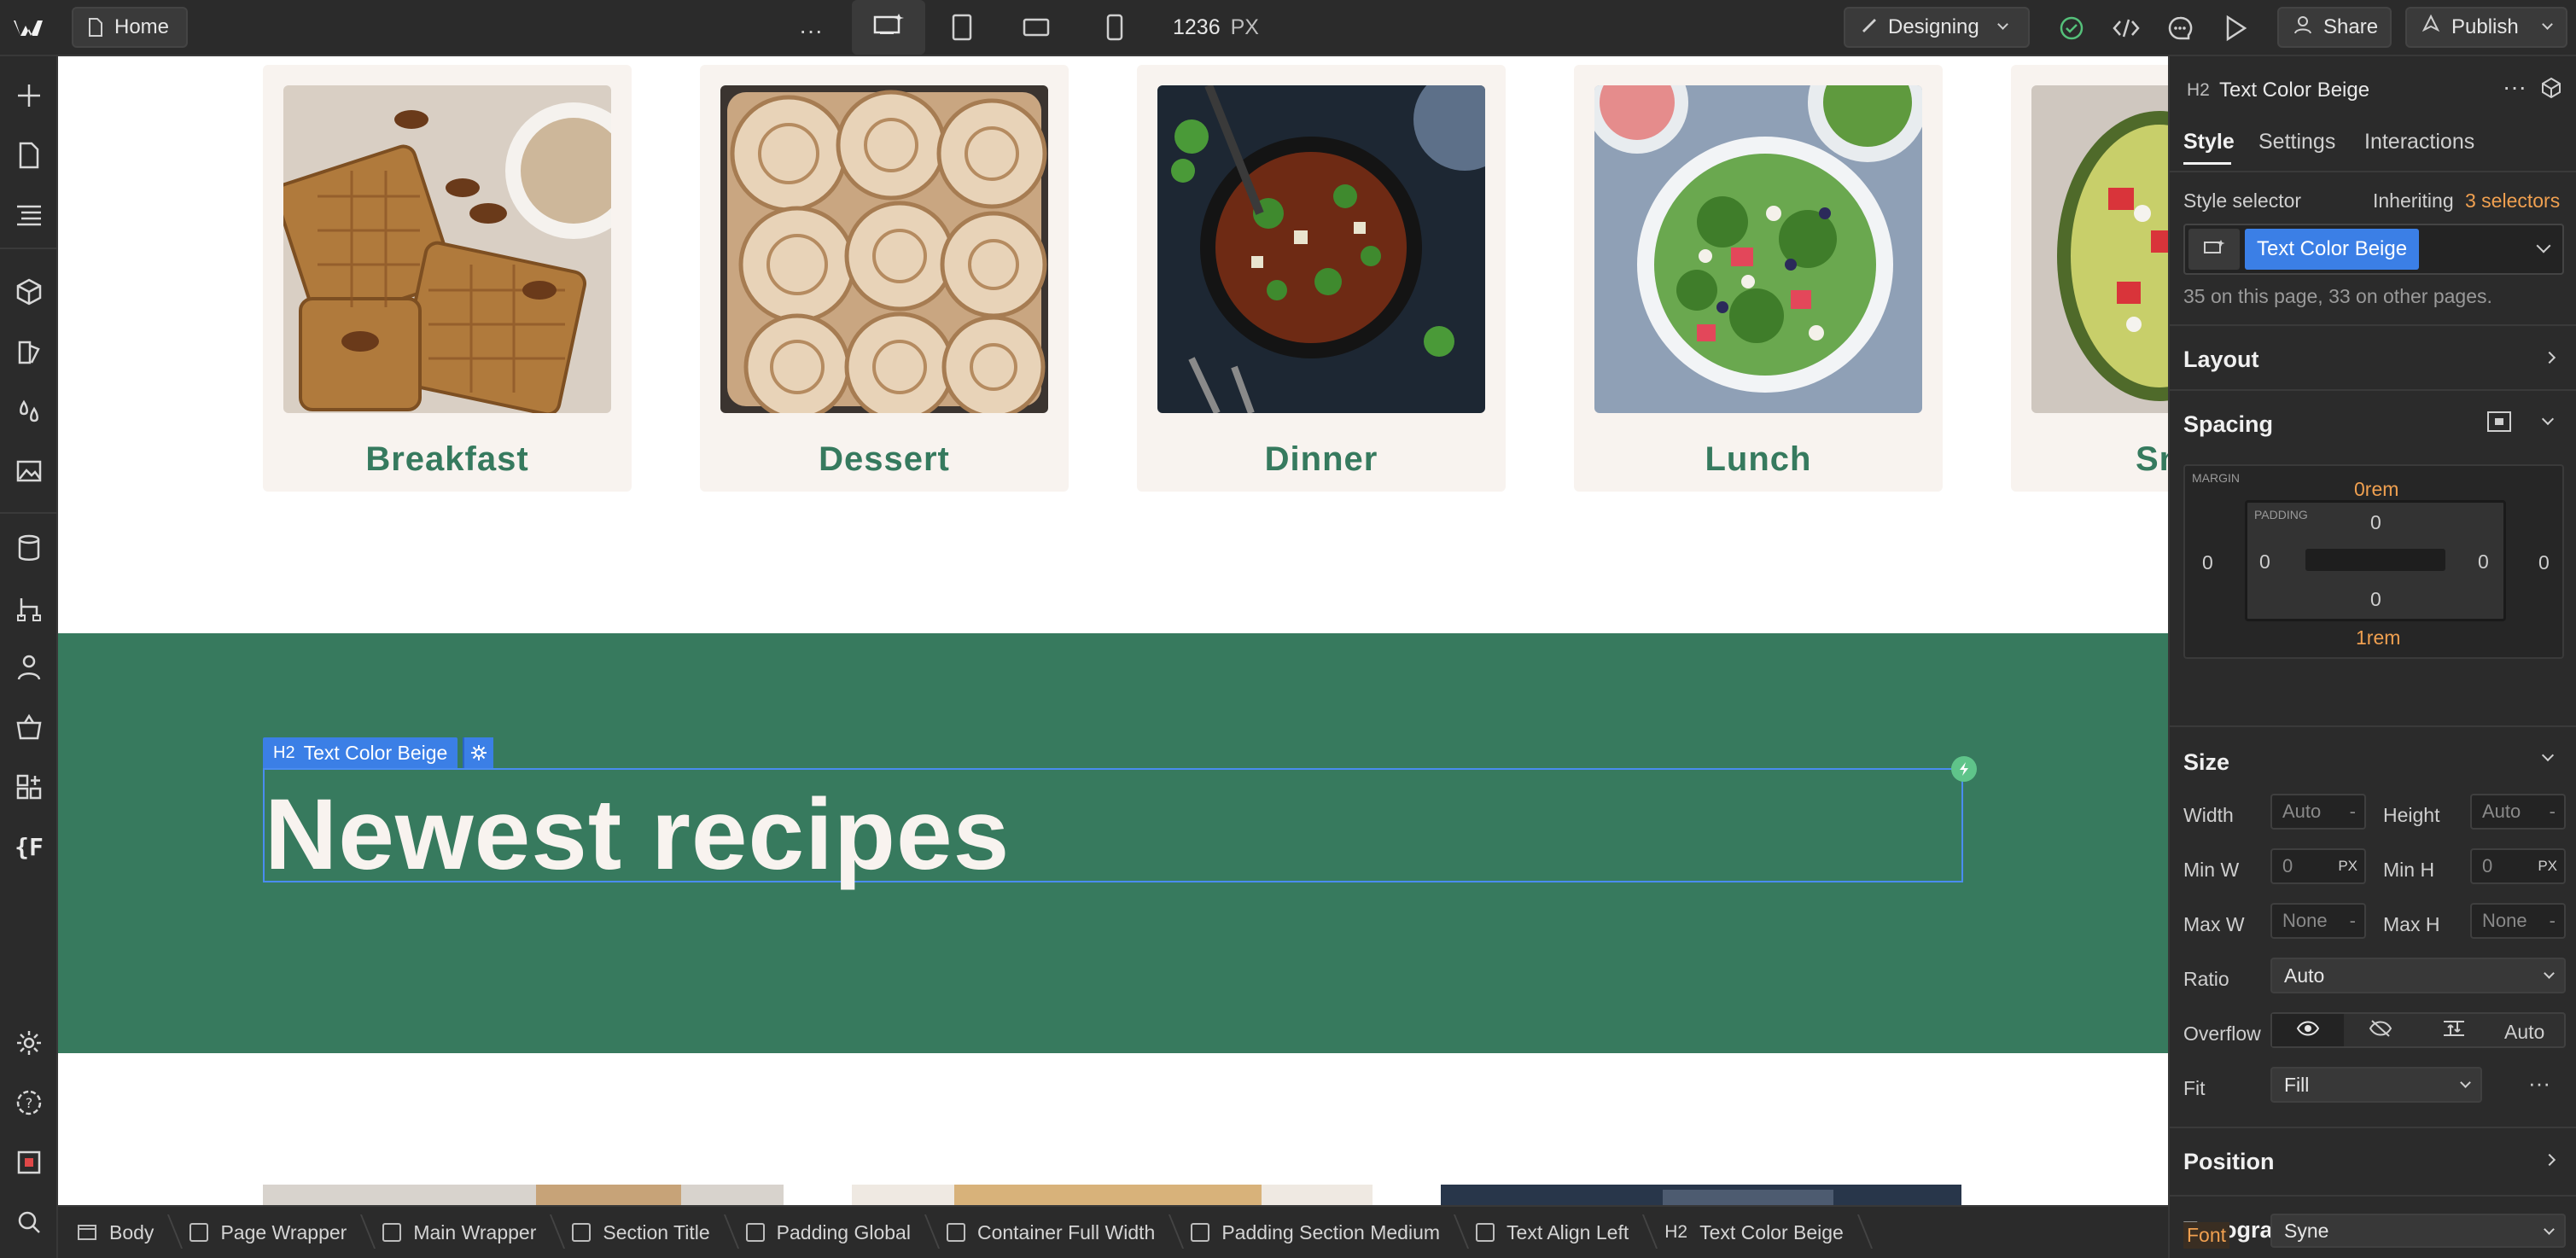 Image resolution: width=2576 pixels, height=1258 pixels. Describe the element at coordinates (360, 752) in the screenshot. I see `selected-element-tag: H2 Text Color Beige` at that location.